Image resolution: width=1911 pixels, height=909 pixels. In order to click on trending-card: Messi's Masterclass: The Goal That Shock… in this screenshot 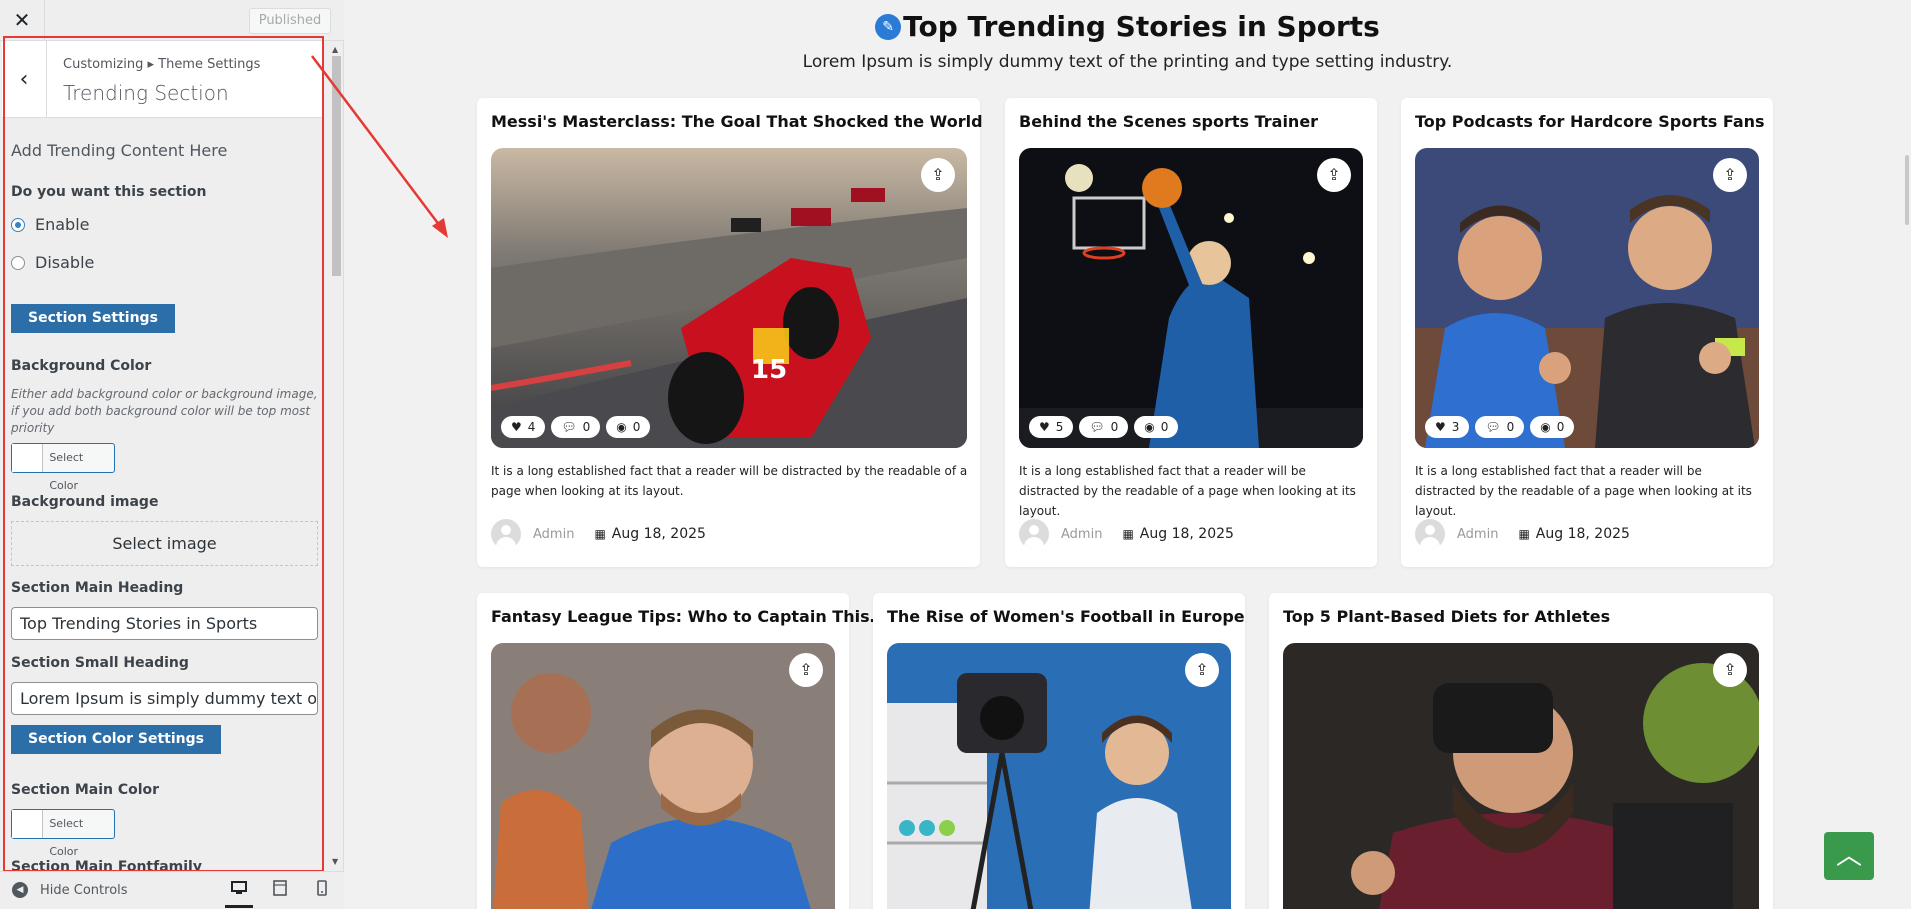, I will do `click(730, 332)`.